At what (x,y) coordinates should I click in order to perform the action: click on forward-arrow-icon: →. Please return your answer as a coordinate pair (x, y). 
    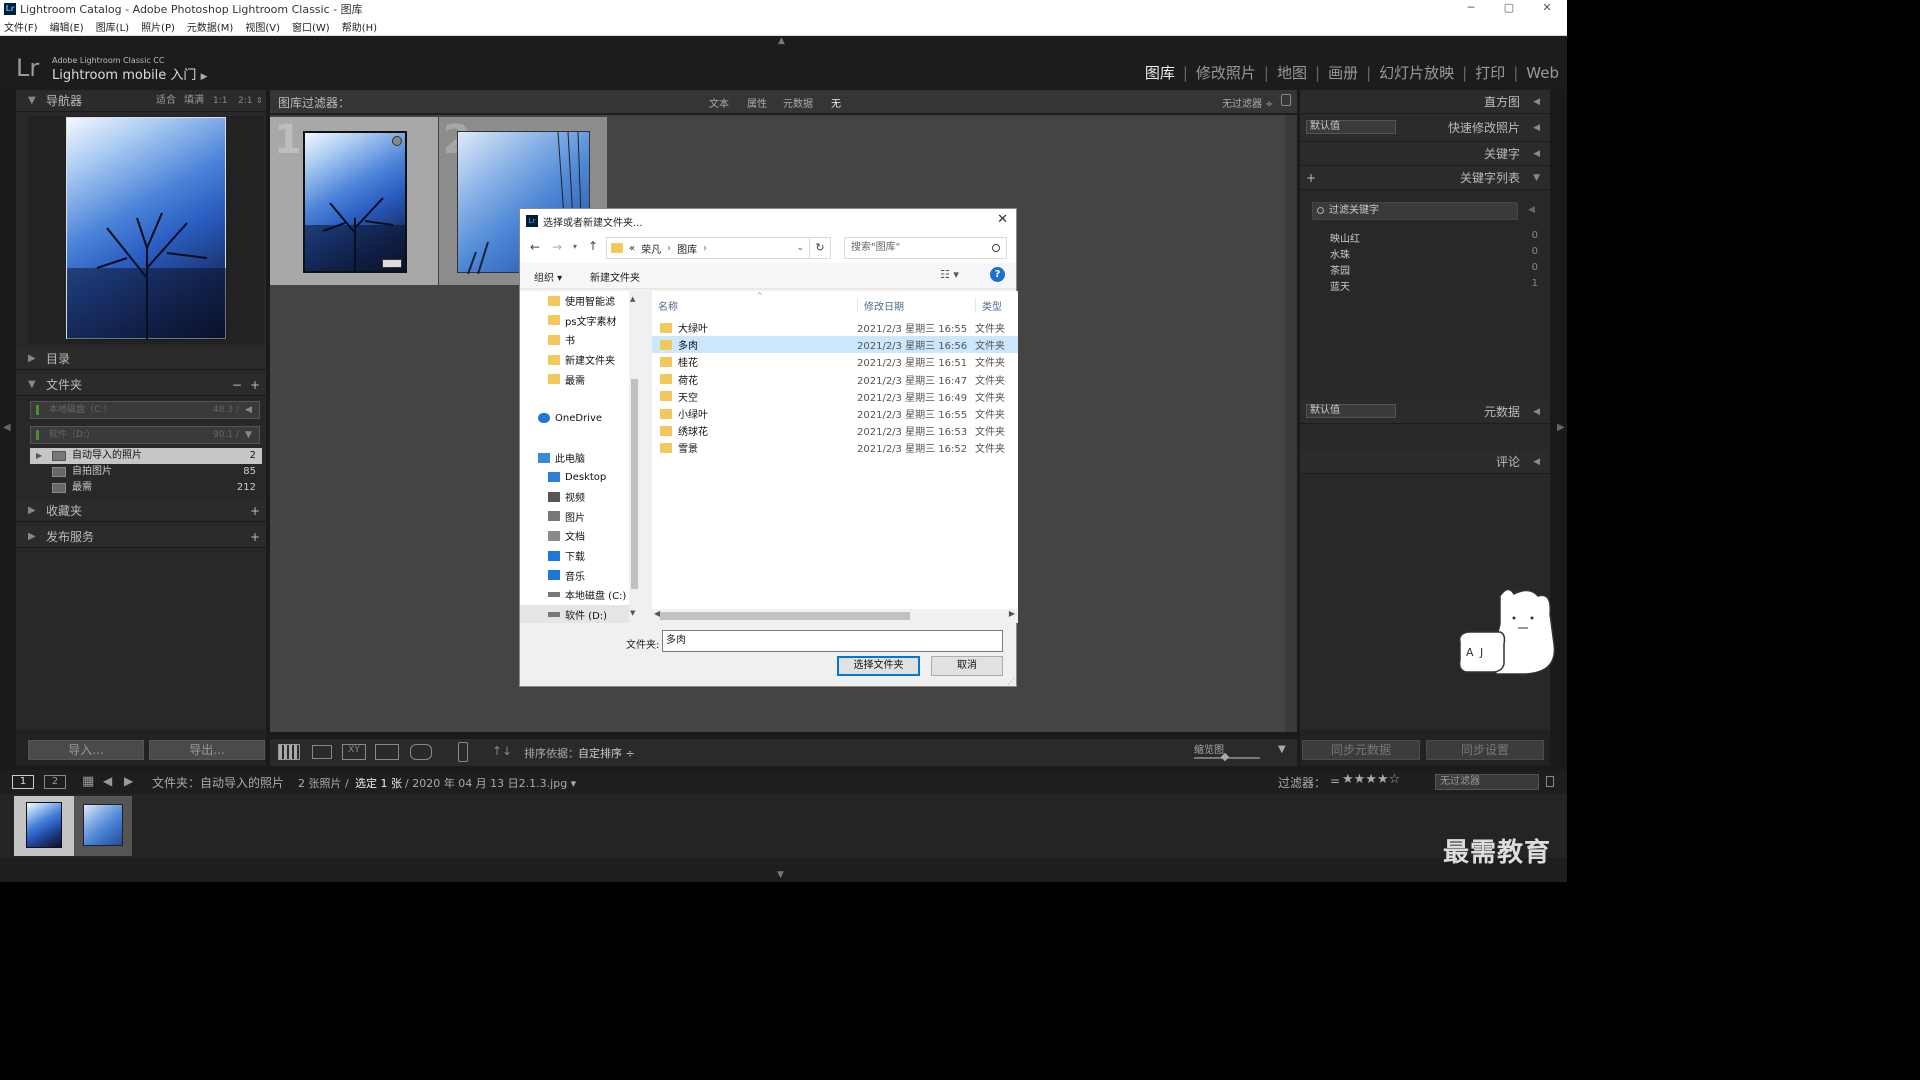
    Looking at the image, I should click on (557, 247).